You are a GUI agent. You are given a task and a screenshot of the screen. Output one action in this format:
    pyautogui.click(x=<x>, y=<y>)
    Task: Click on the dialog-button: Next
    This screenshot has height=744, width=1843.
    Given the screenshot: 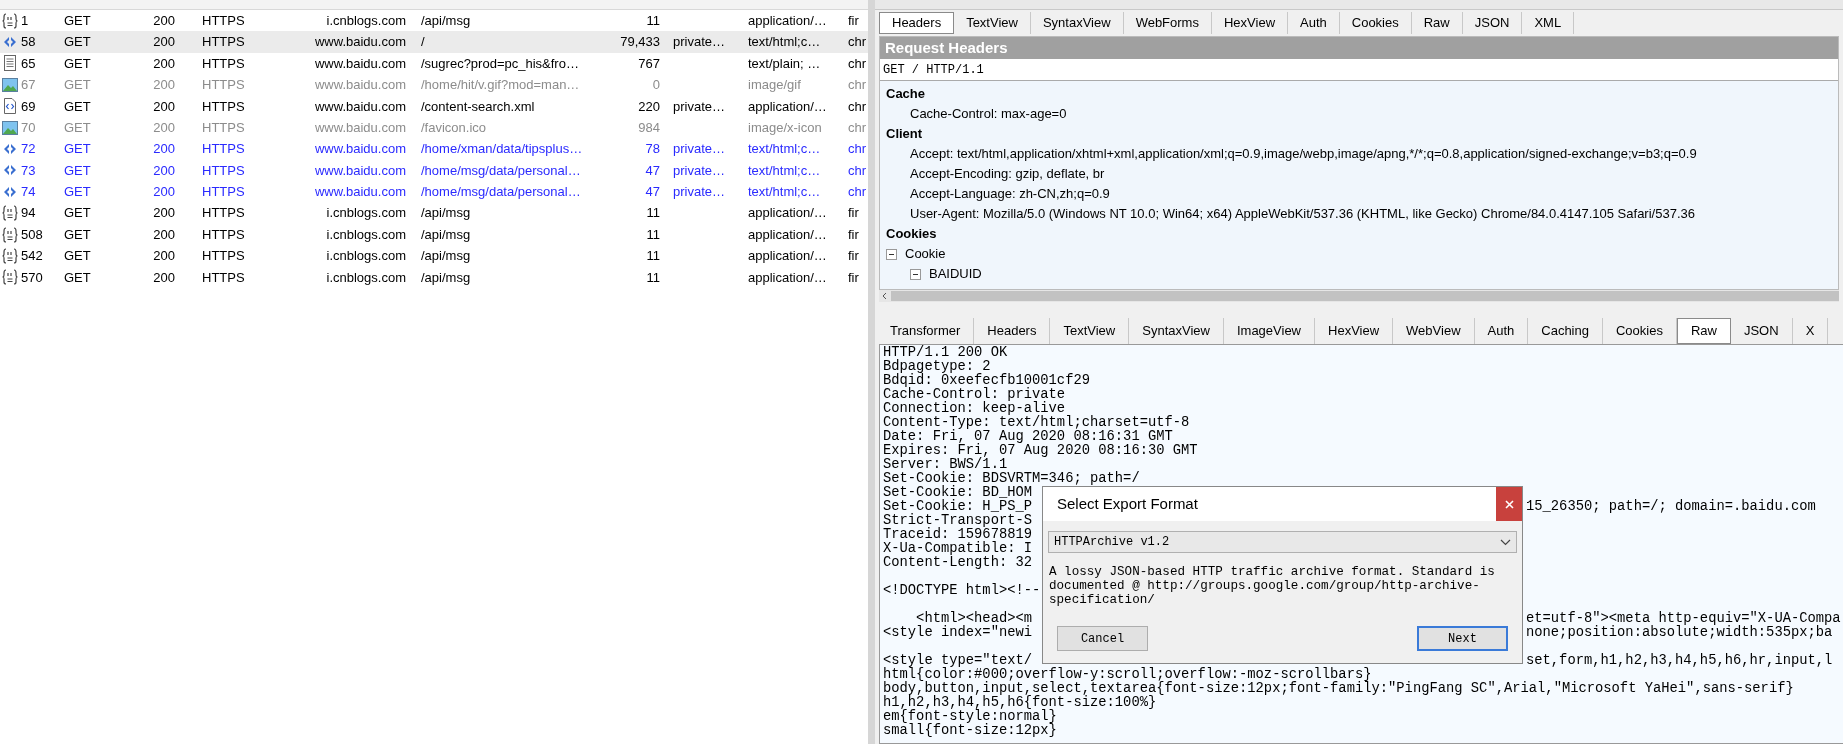 What is the action you would take?
    pyautogui.click(x=1462, y=638)
    